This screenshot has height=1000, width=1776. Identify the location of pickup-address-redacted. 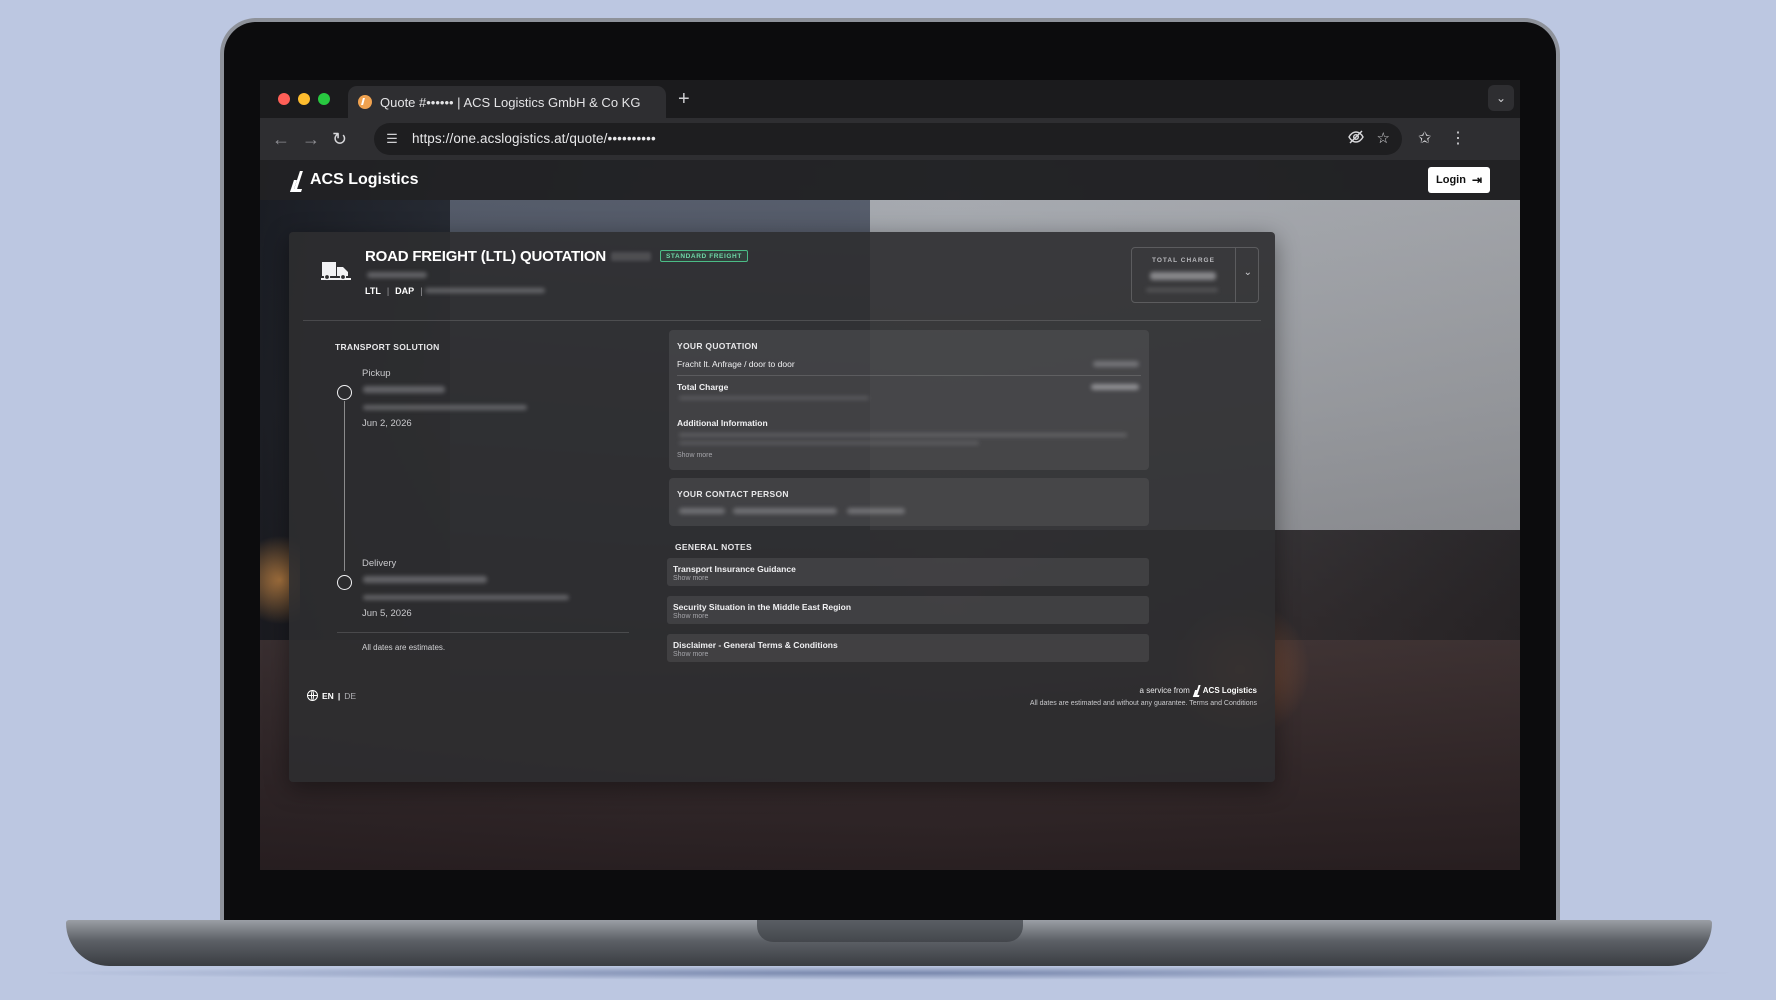
(445, 407).